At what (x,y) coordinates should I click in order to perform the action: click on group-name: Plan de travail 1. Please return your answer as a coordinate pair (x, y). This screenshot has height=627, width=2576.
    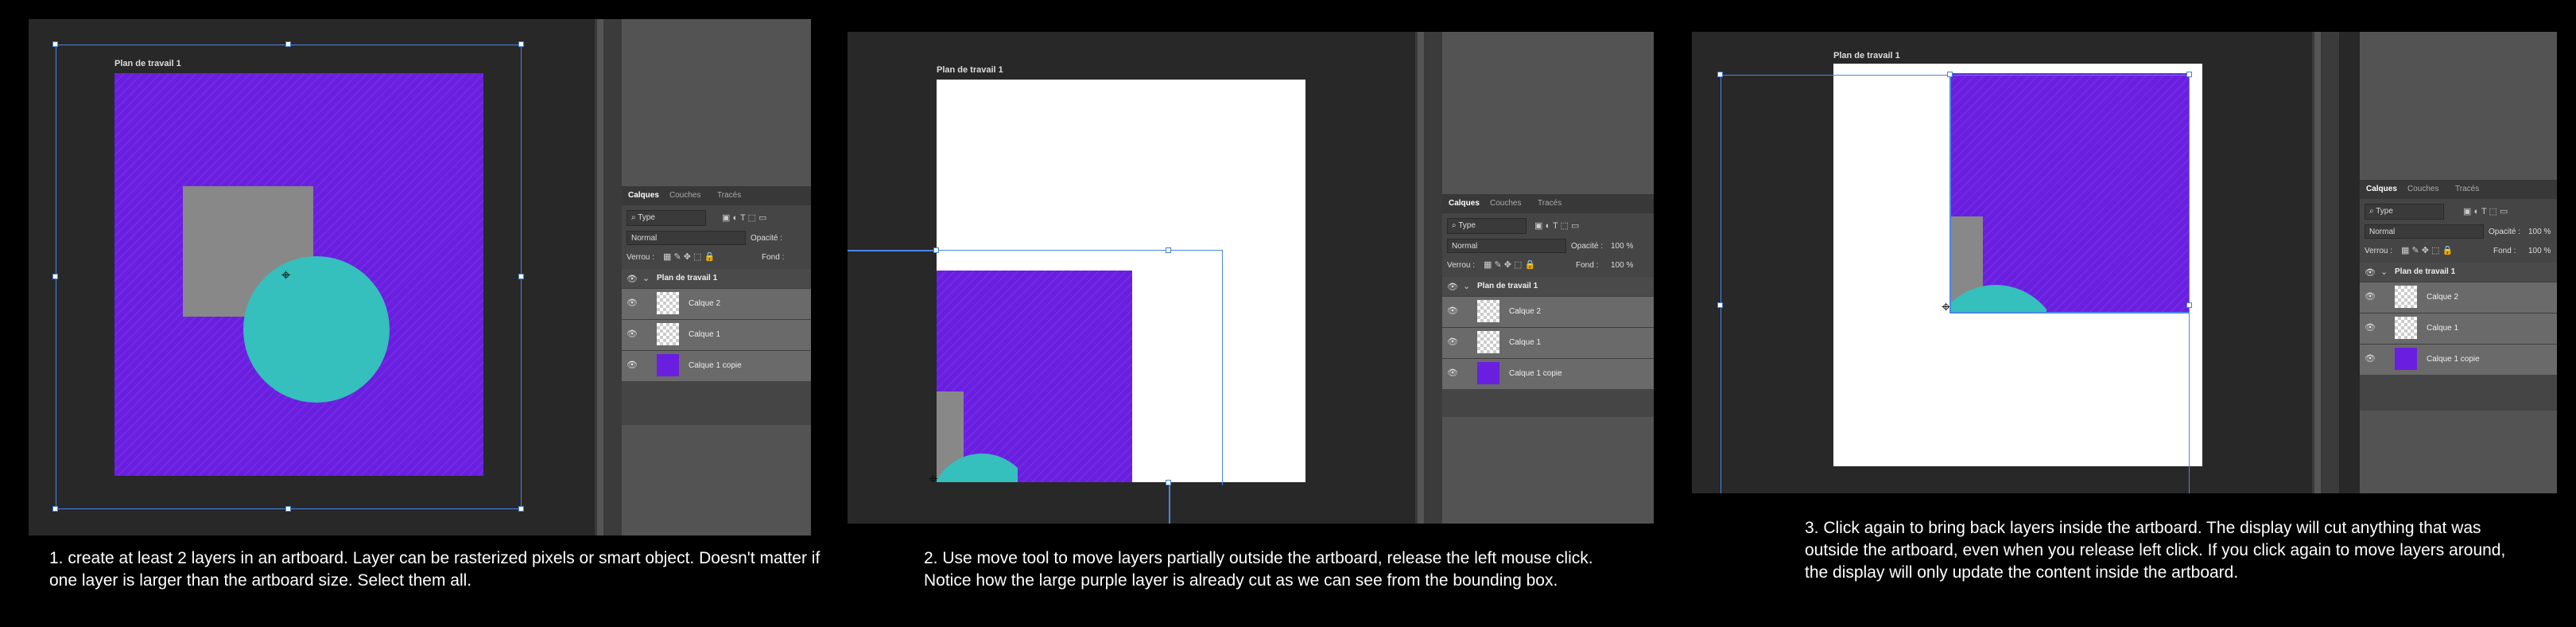
    Looking at the image, I should click on (687, 278).